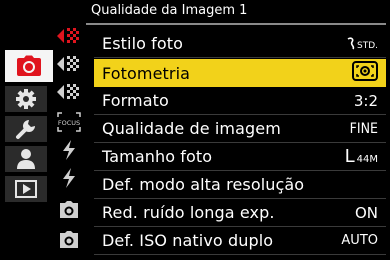 The height and width of the screenshot is (260, 390). What do you see at coordinates (365, 100) in the screenshot?
I see `menu-item-value: 3:2` at bounding box center [365, 100].